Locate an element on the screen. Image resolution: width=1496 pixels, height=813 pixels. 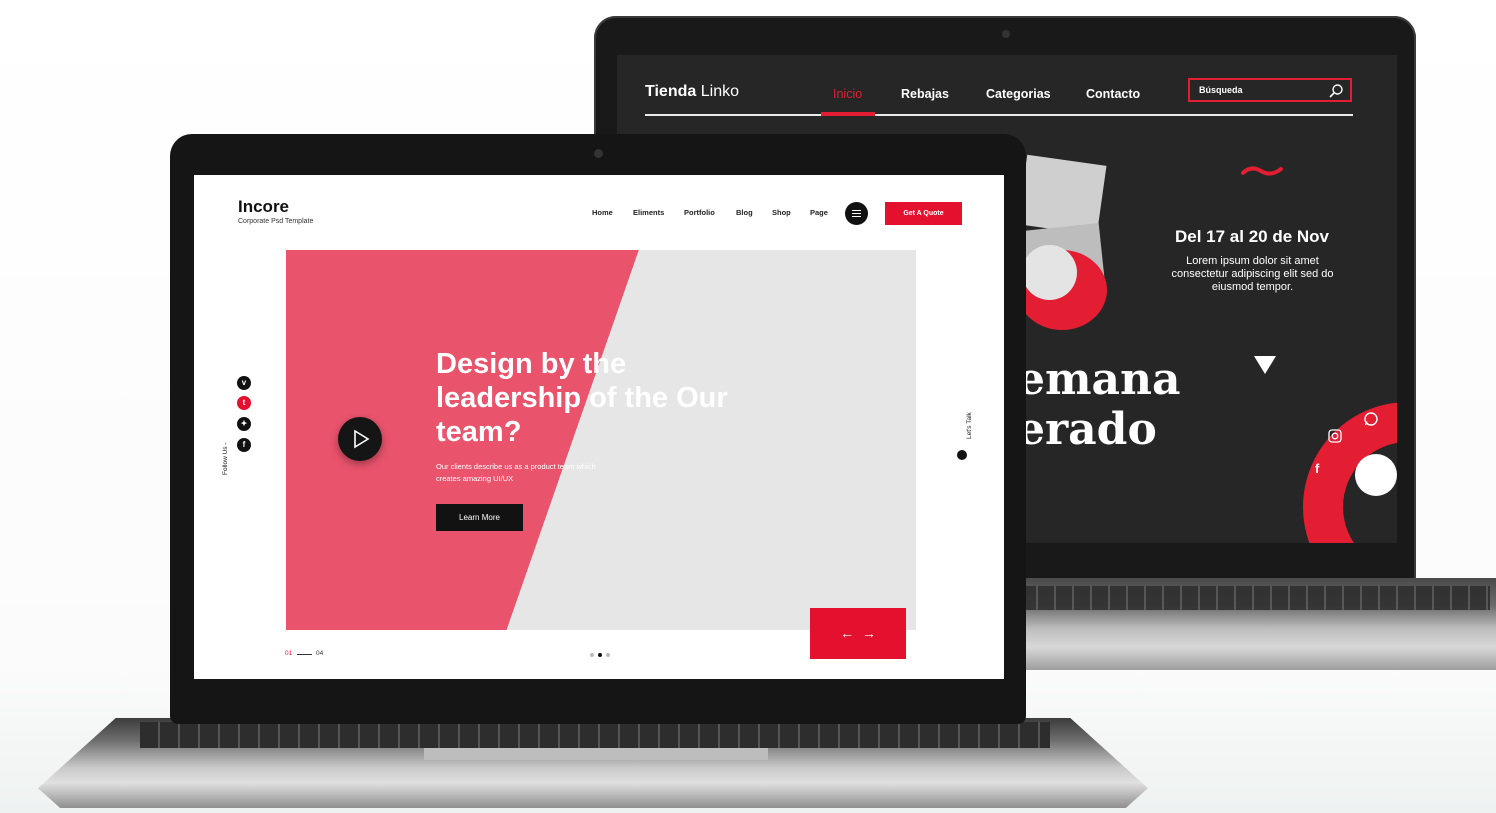
nav-item-inicio: Inicio is located at coordinates (847, 94).